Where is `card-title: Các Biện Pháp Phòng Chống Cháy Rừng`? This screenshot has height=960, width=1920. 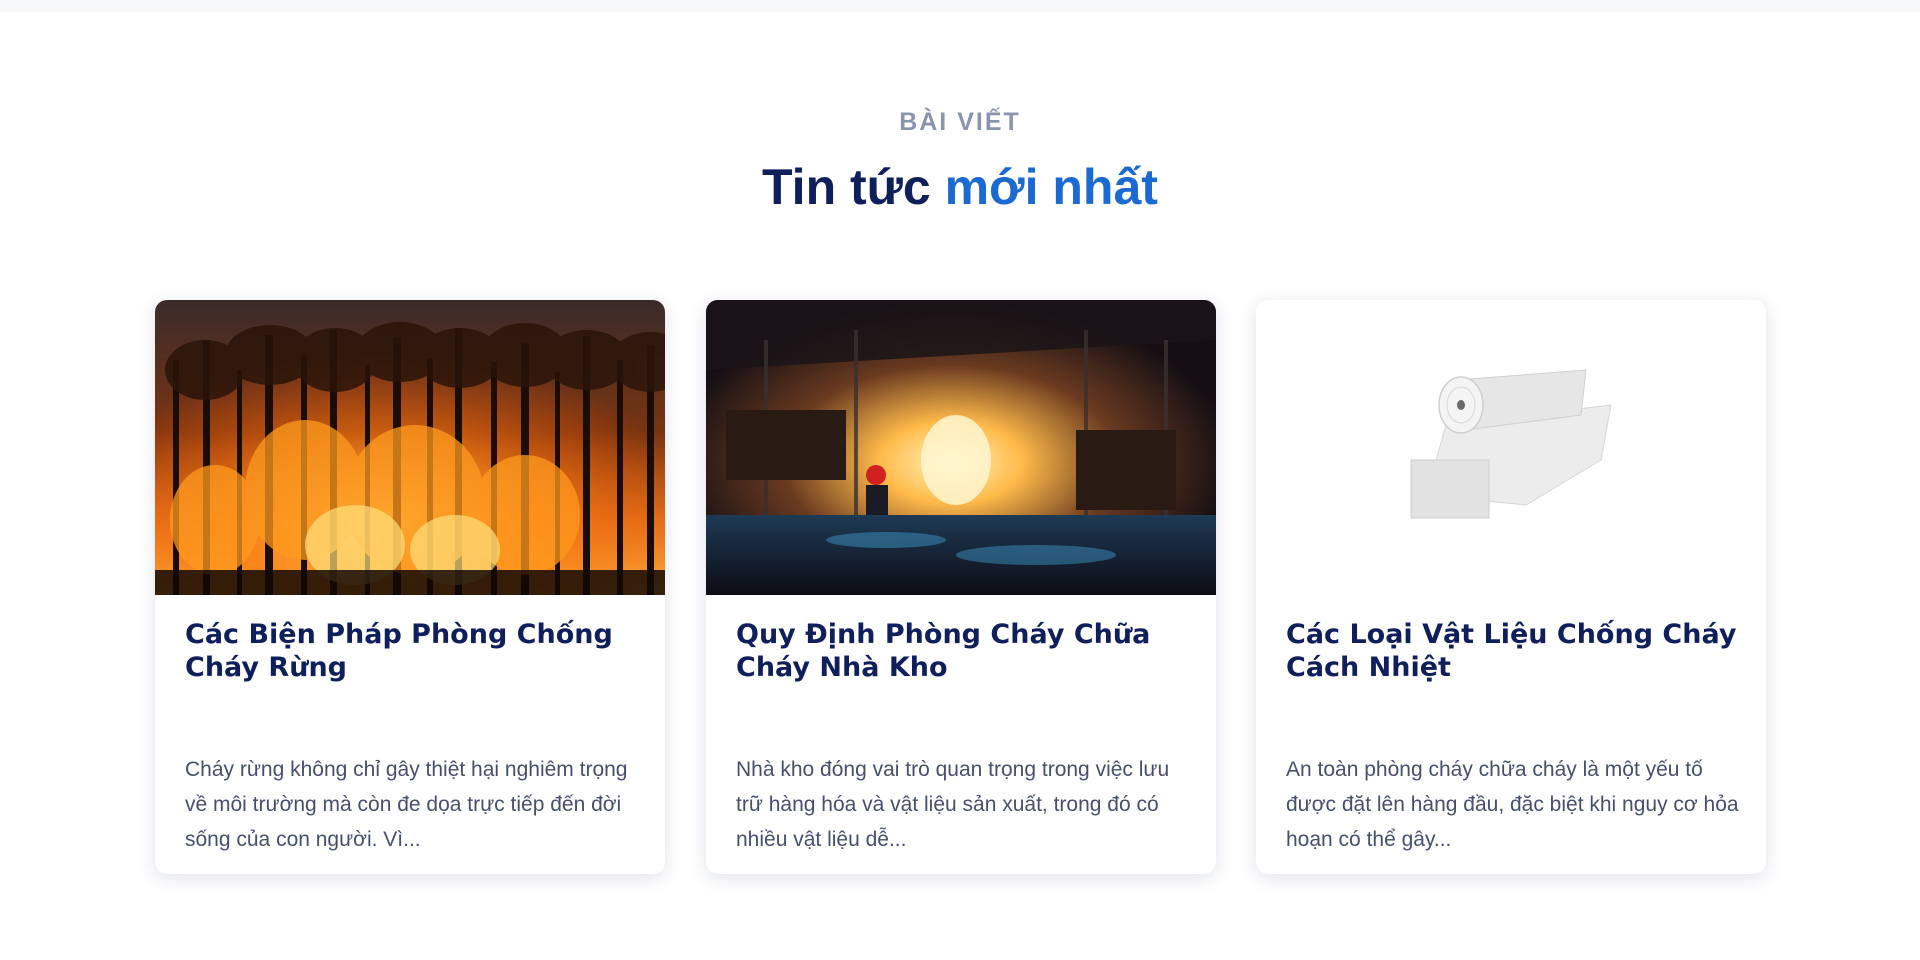 card-title: Các Biện Pháp Phòng Chống Cháy Rừng is located at coordinates (412, 651).